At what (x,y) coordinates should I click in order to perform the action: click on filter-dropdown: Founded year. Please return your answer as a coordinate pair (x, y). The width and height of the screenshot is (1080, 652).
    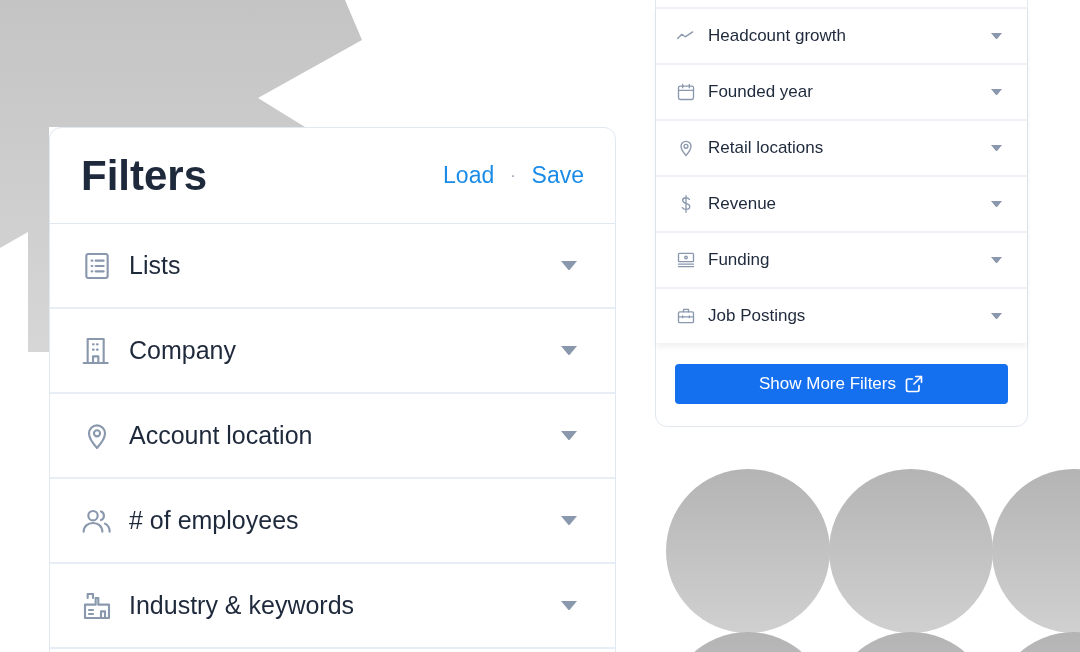
    Looking at the image, I should click on (841, 91).